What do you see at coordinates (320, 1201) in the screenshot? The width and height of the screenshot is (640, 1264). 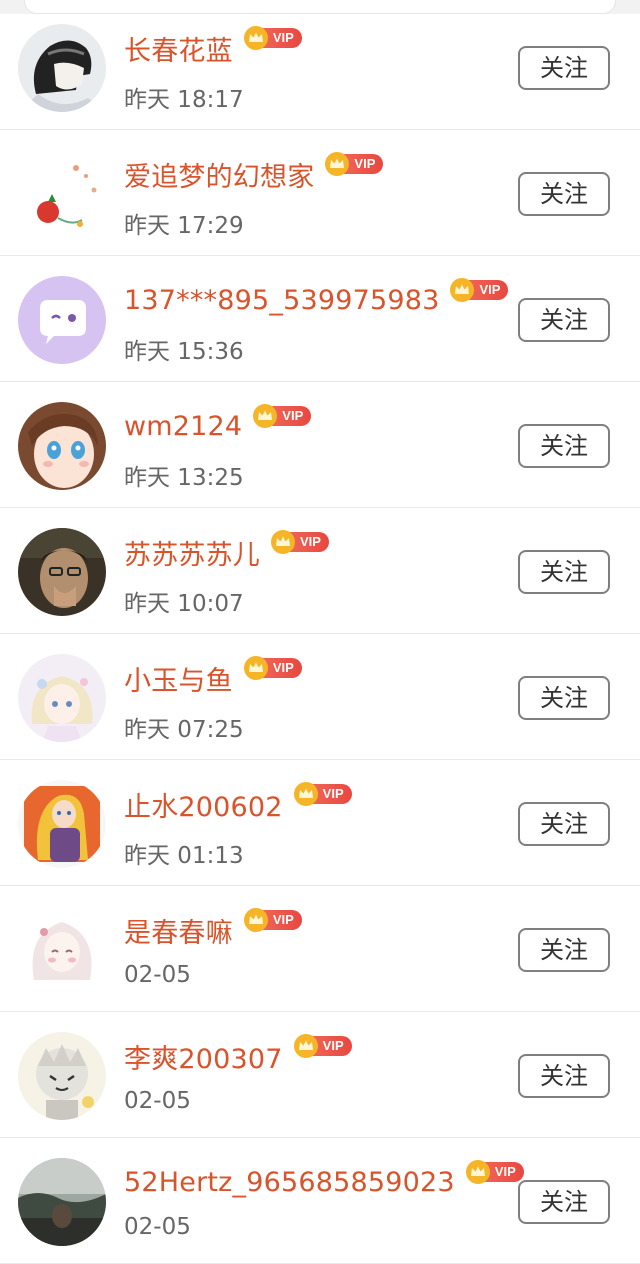 I see `list-item: 52Hertz_965685859023 VIP 02-05 关注` at bounding box center [320, 1201].